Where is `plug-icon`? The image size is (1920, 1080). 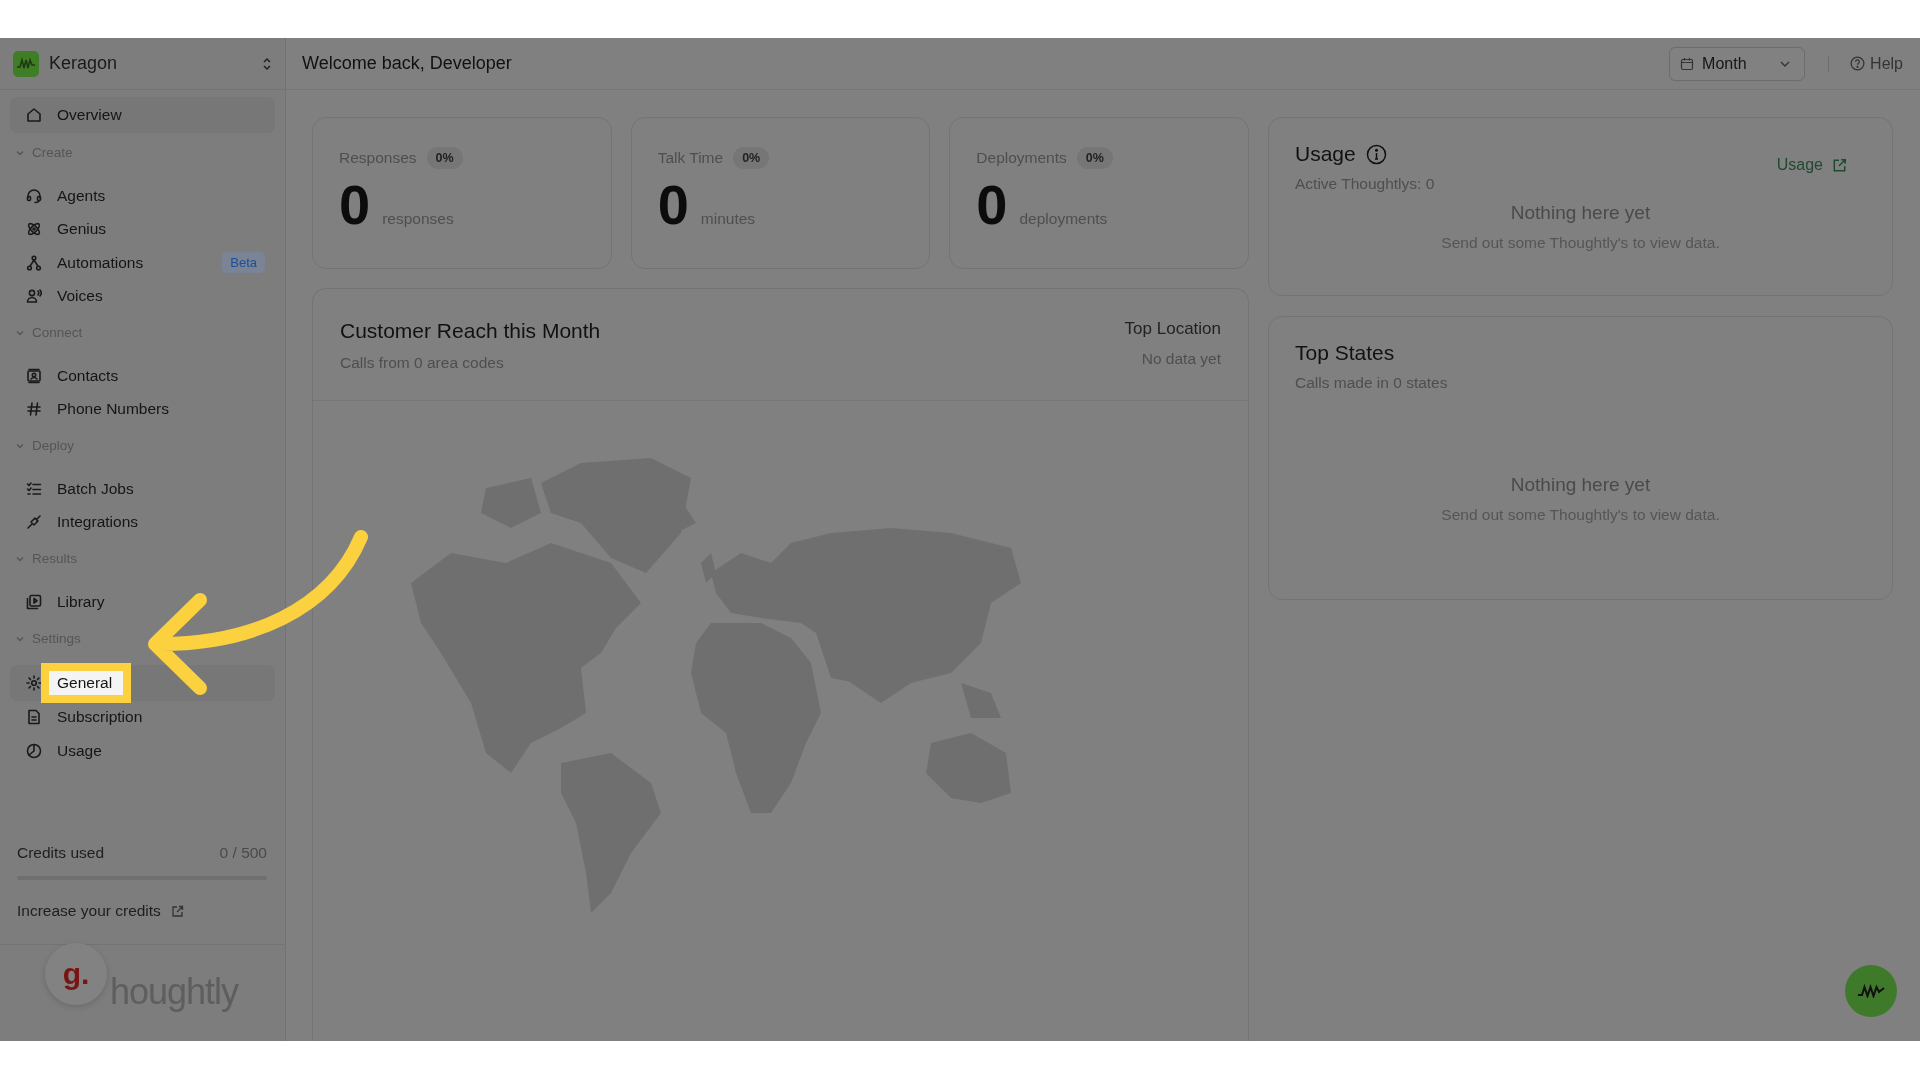
plug-icon is located at coordinates (34, 522).